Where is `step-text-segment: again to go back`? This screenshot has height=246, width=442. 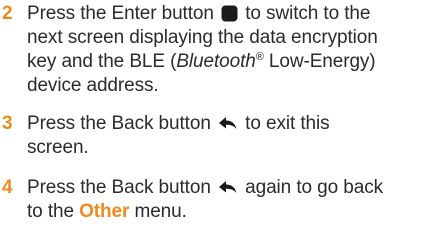
step-text-segment: again to go back is located at coordinates (314, 187).